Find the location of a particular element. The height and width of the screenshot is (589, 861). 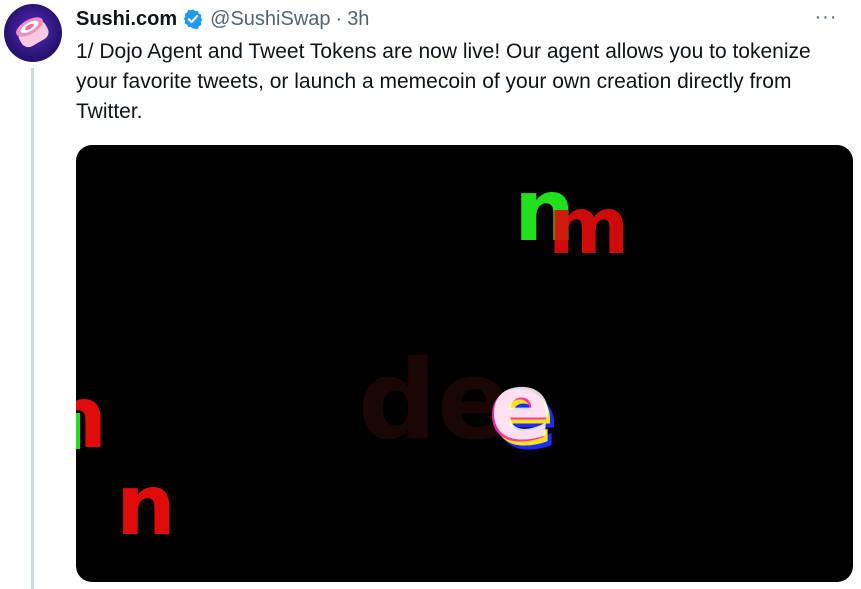

author-handle: @SushiSwap is located at coordinates (270, 19).